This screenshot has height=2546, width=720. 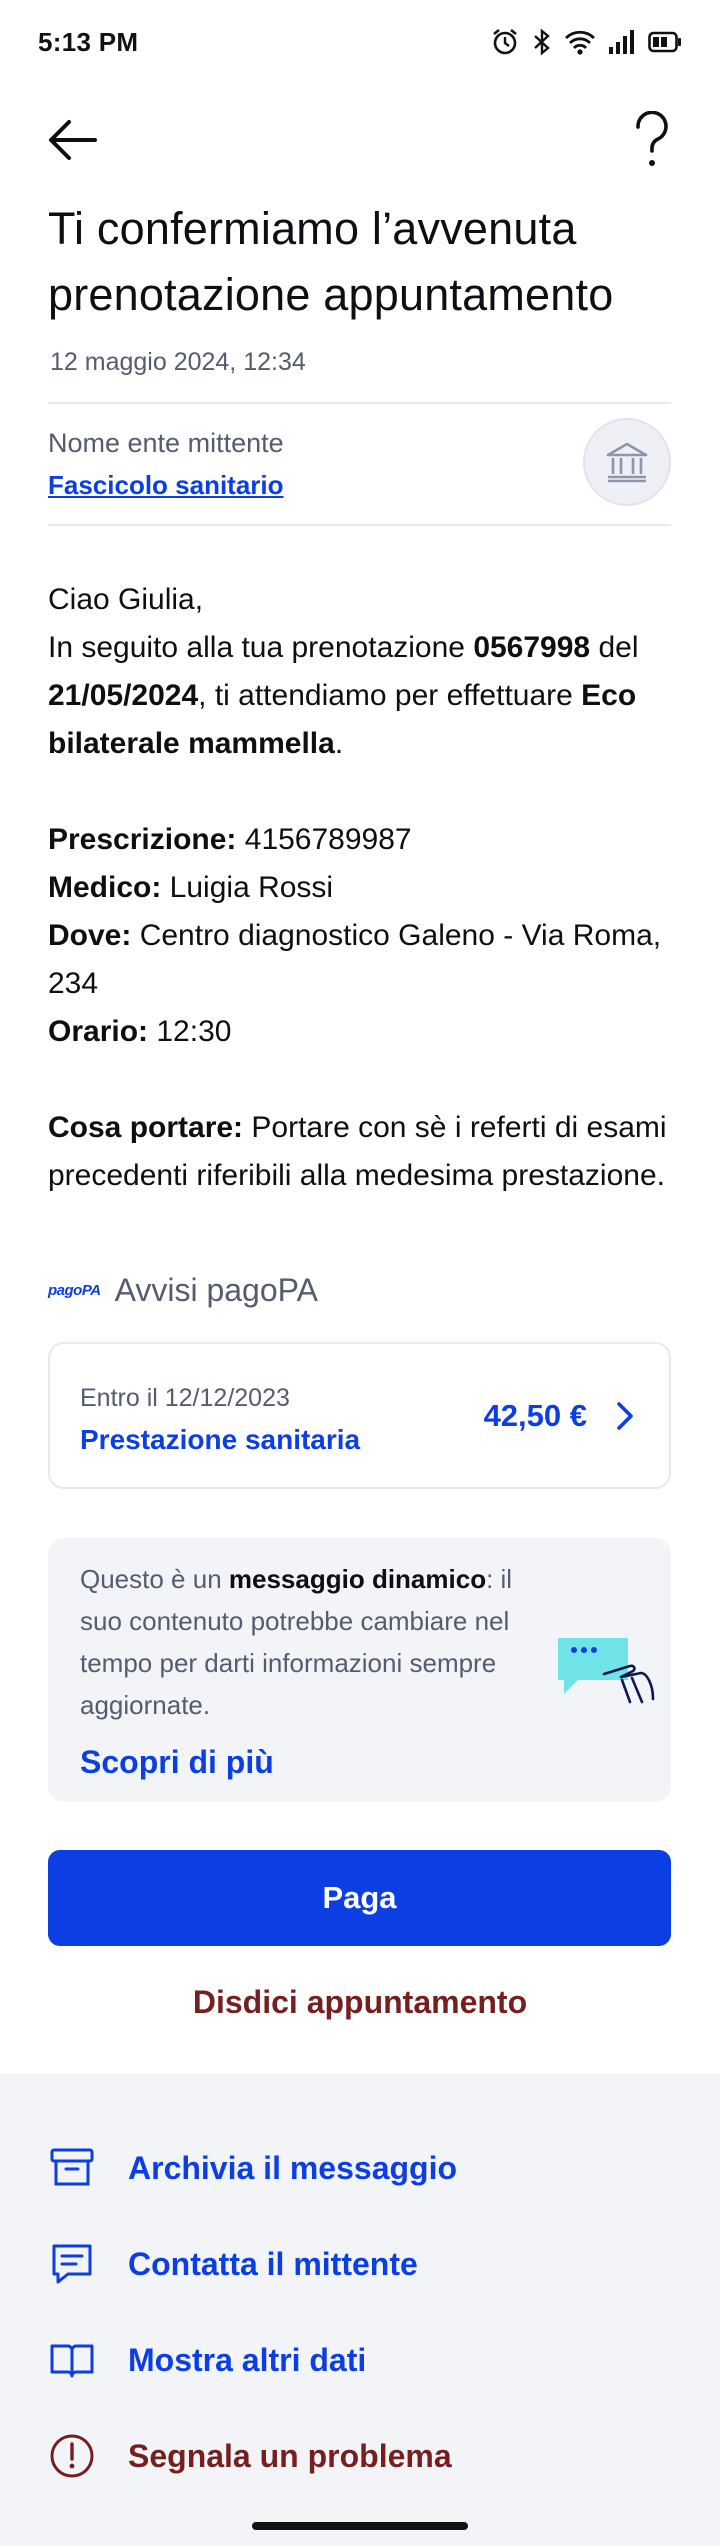 What do you see at coordinates (88, 41) in the screenshot?
I see `status-time: 5:13 PM` at bounding box center [88, 41].